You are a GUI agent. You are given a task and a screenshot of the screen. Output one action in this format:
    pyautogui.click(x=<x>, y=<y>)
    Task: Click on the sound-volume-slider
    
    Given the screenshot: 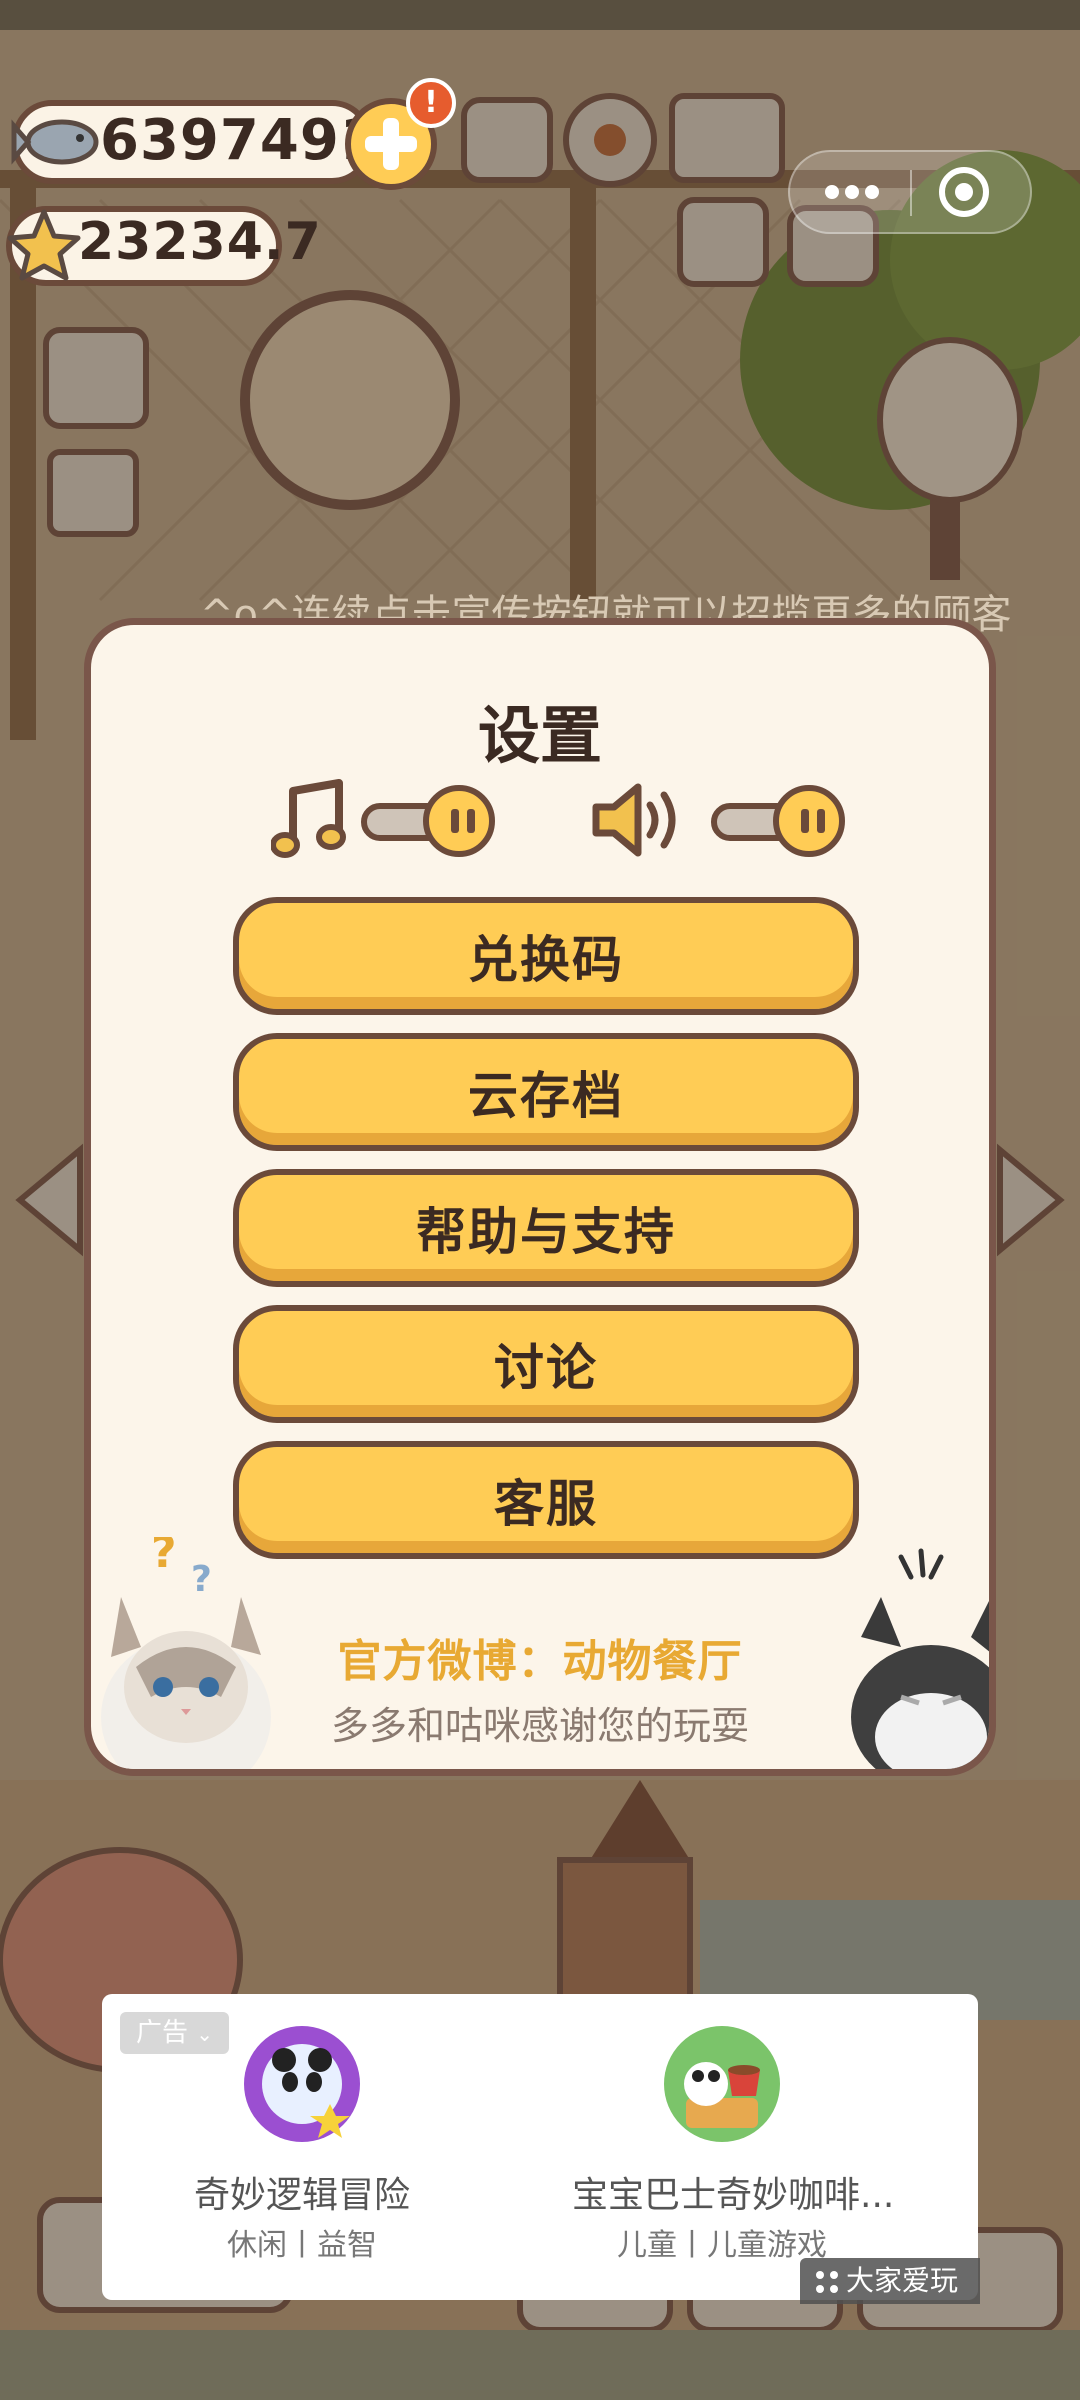 What is the action you would take?
    pyautogui.click(x=786, y=823)
    